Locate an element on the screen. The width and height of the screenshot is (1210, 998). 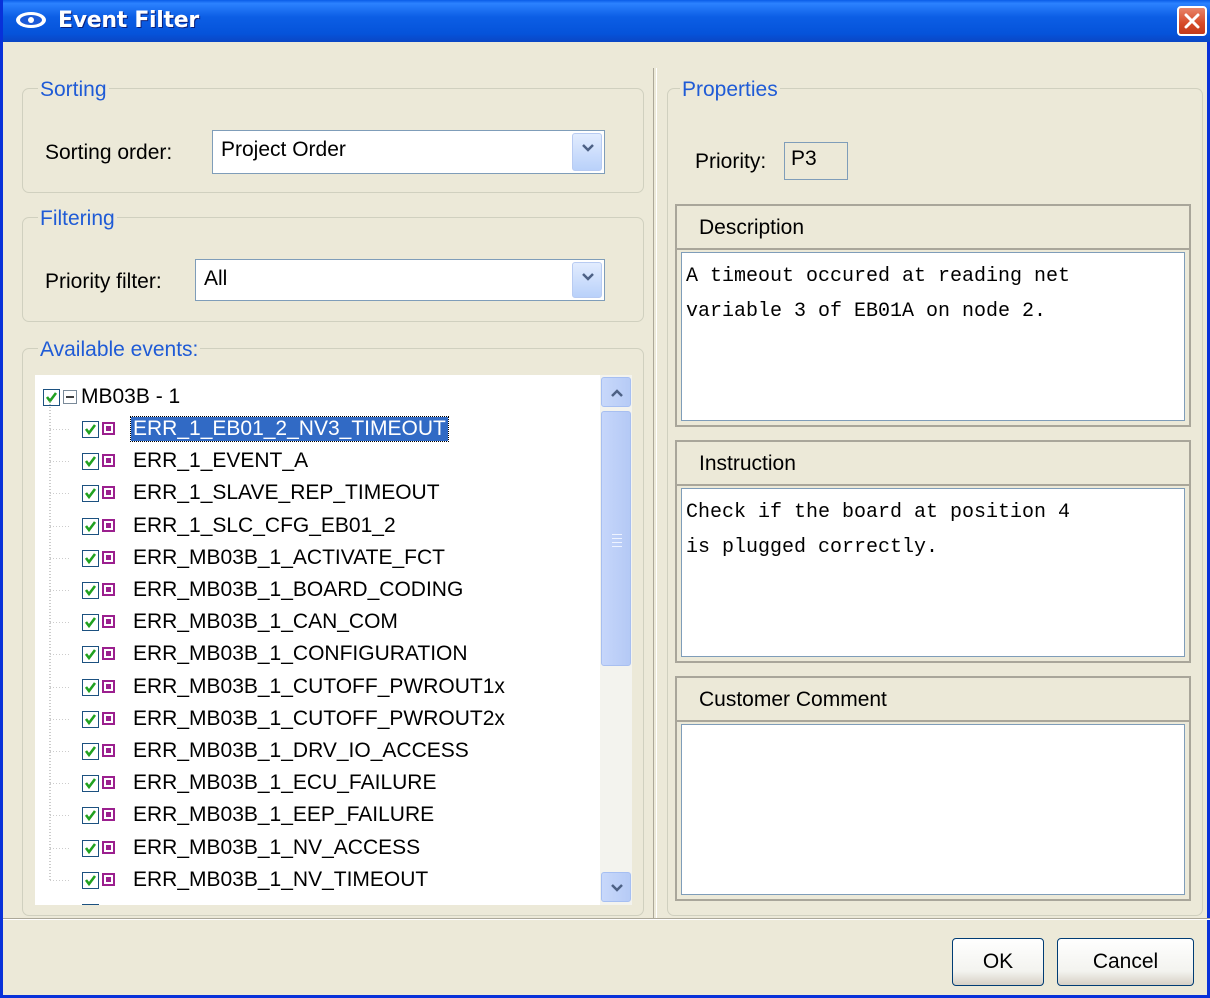
priority-filter-select: All is located at coordinates (400, 280).